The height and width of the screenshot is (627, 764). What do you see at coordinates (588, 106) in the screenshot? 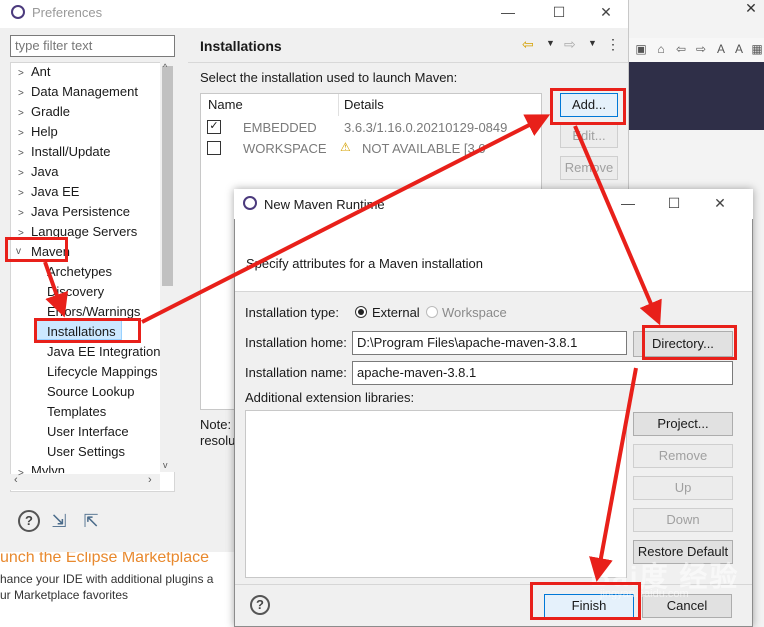
I see `annotation-box-add` at bounding box center [588, 106].